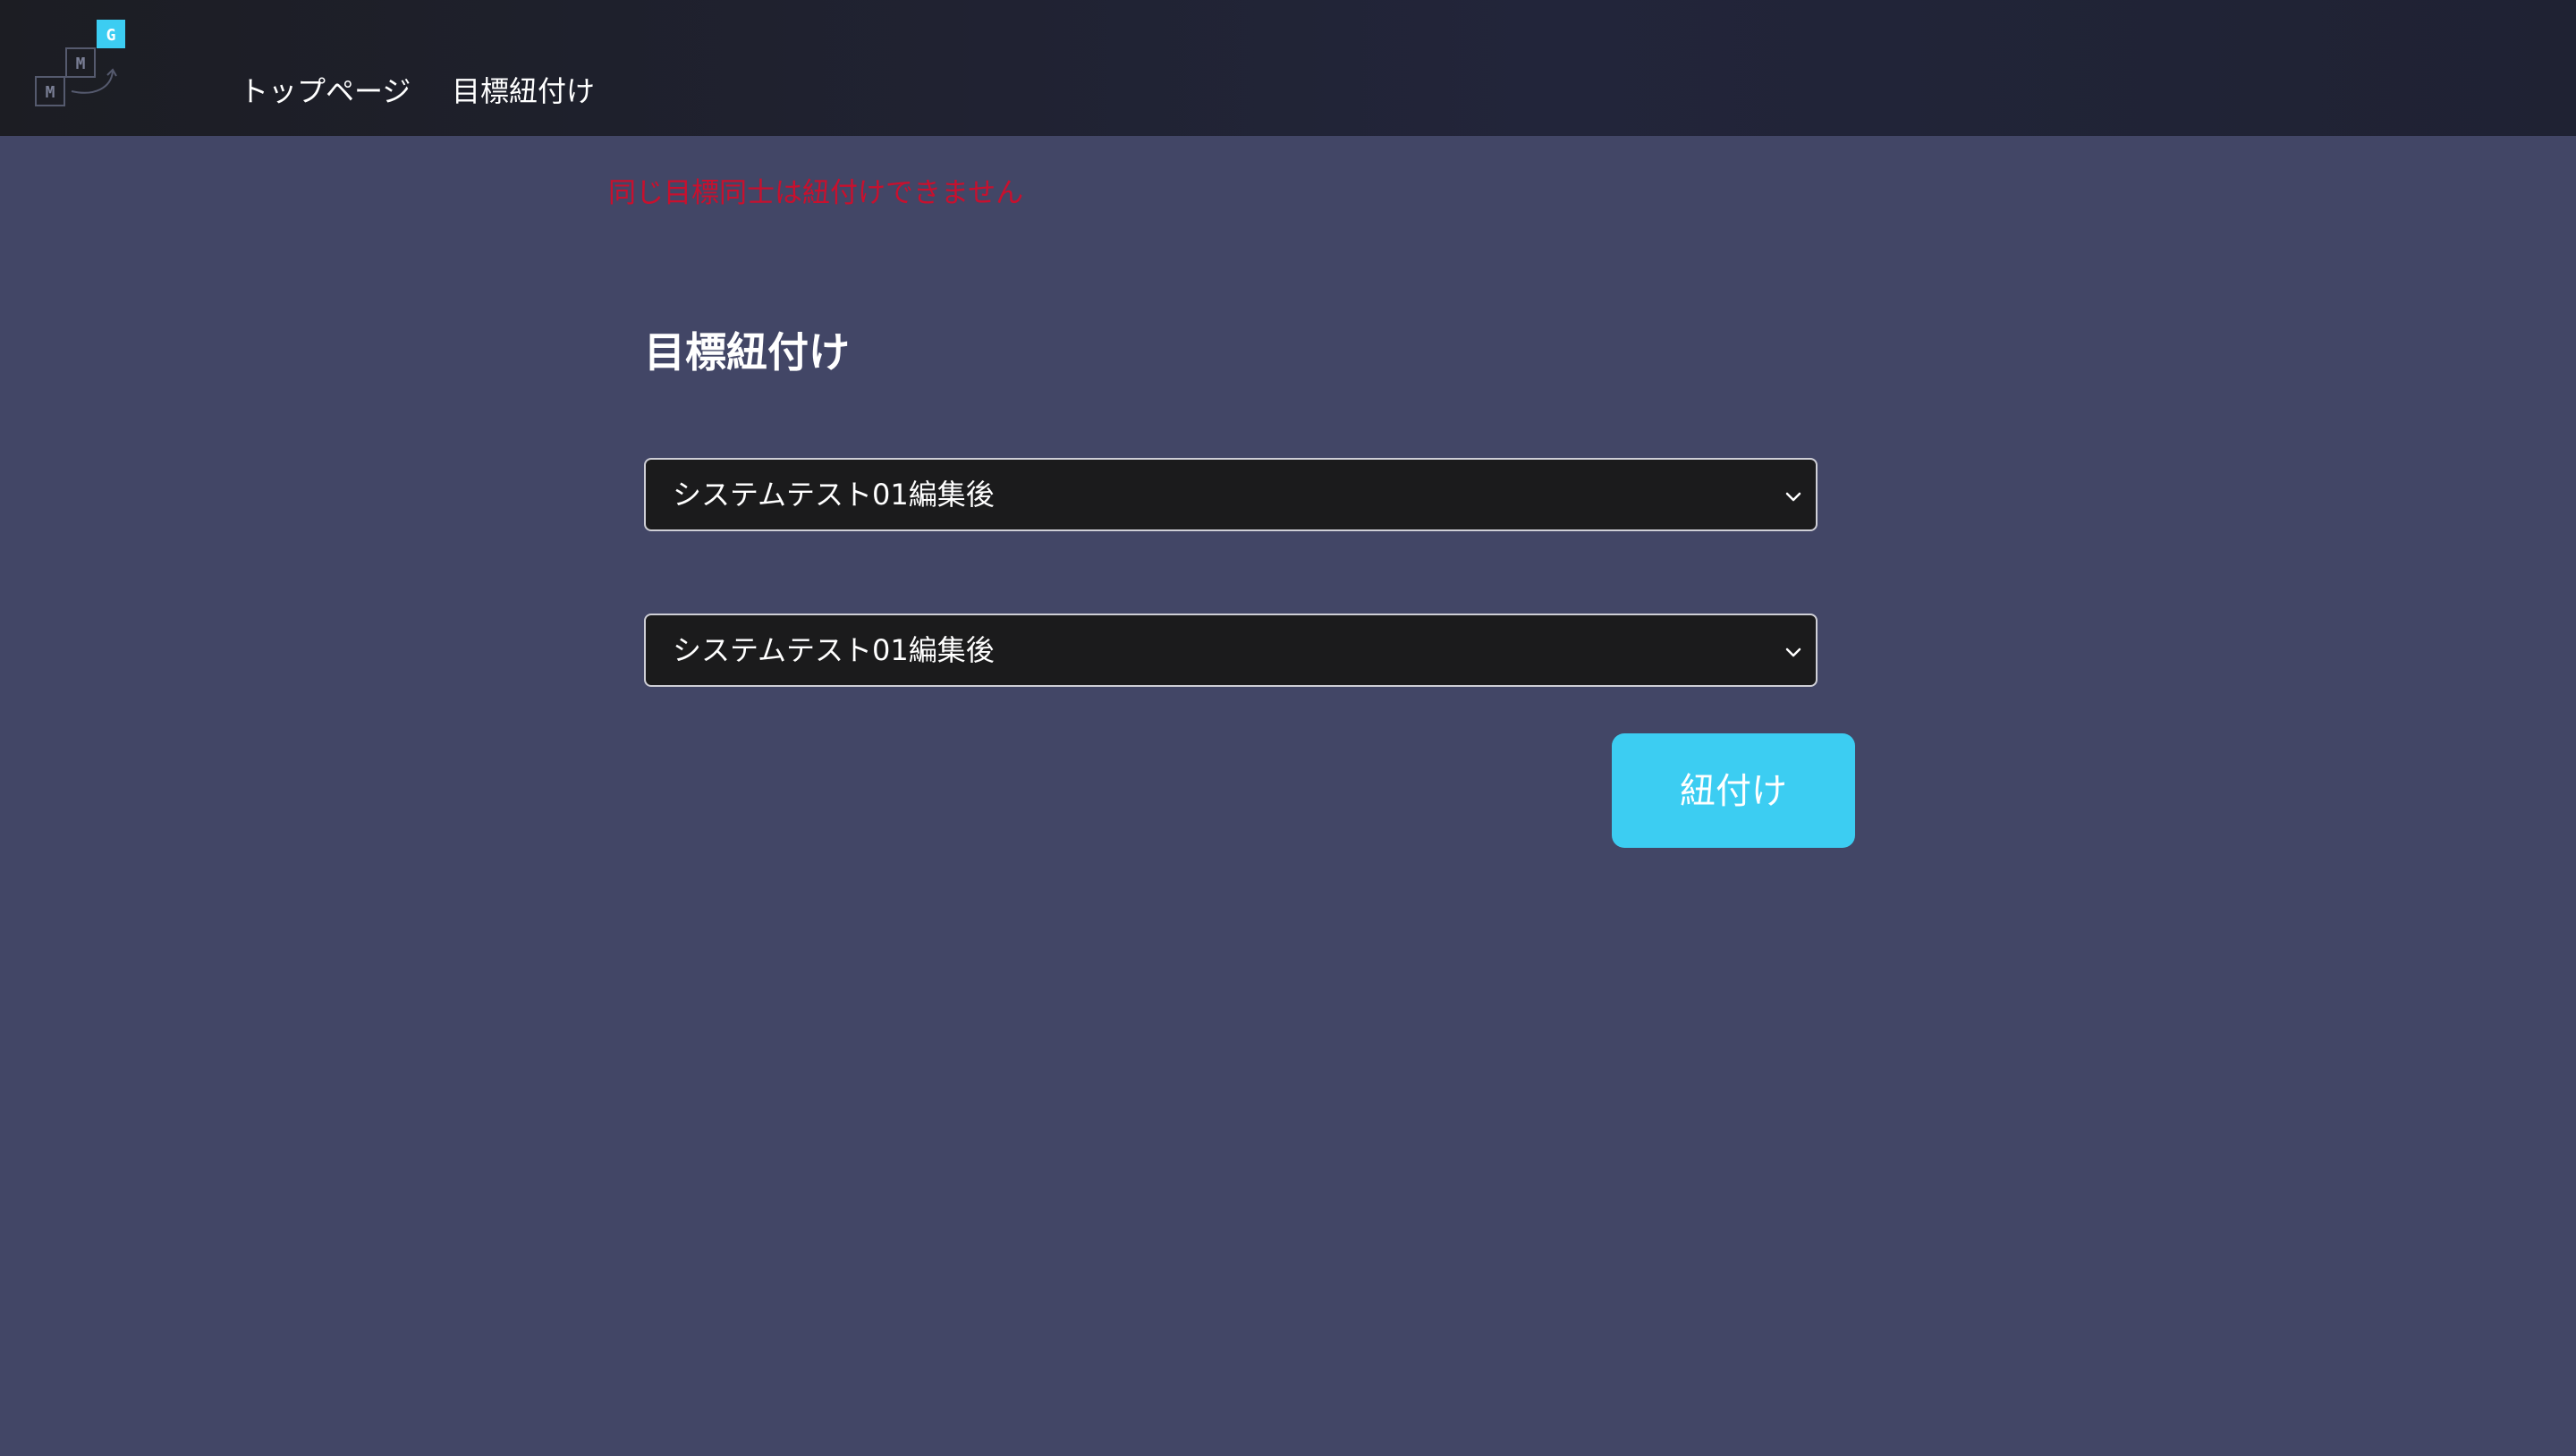  I want to click on logo-letter-m2: M, so click(81, 64).